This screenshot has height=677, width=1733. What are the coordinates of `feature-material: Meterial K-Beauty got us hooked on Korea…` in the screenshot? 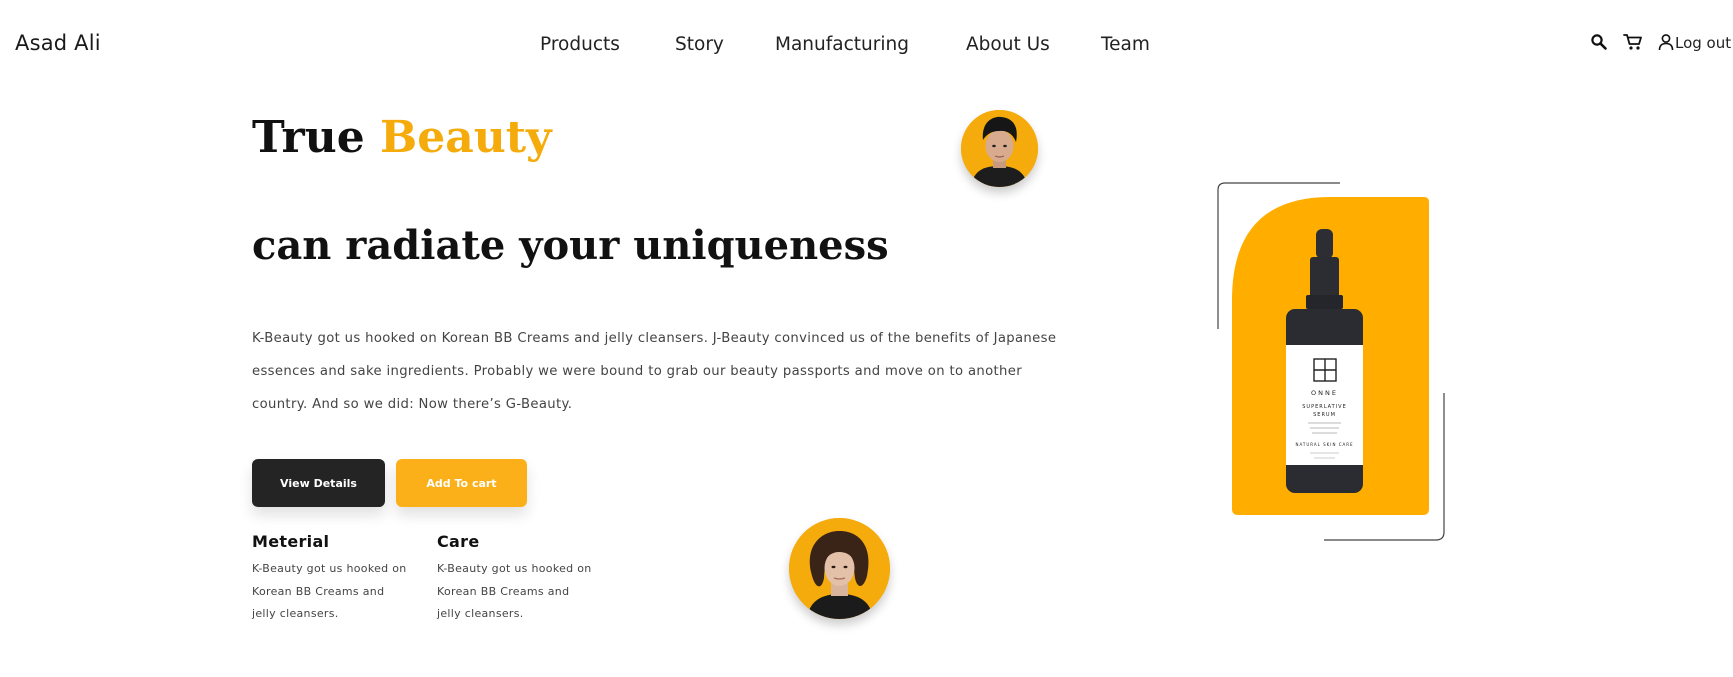 It's located at (332, 579).